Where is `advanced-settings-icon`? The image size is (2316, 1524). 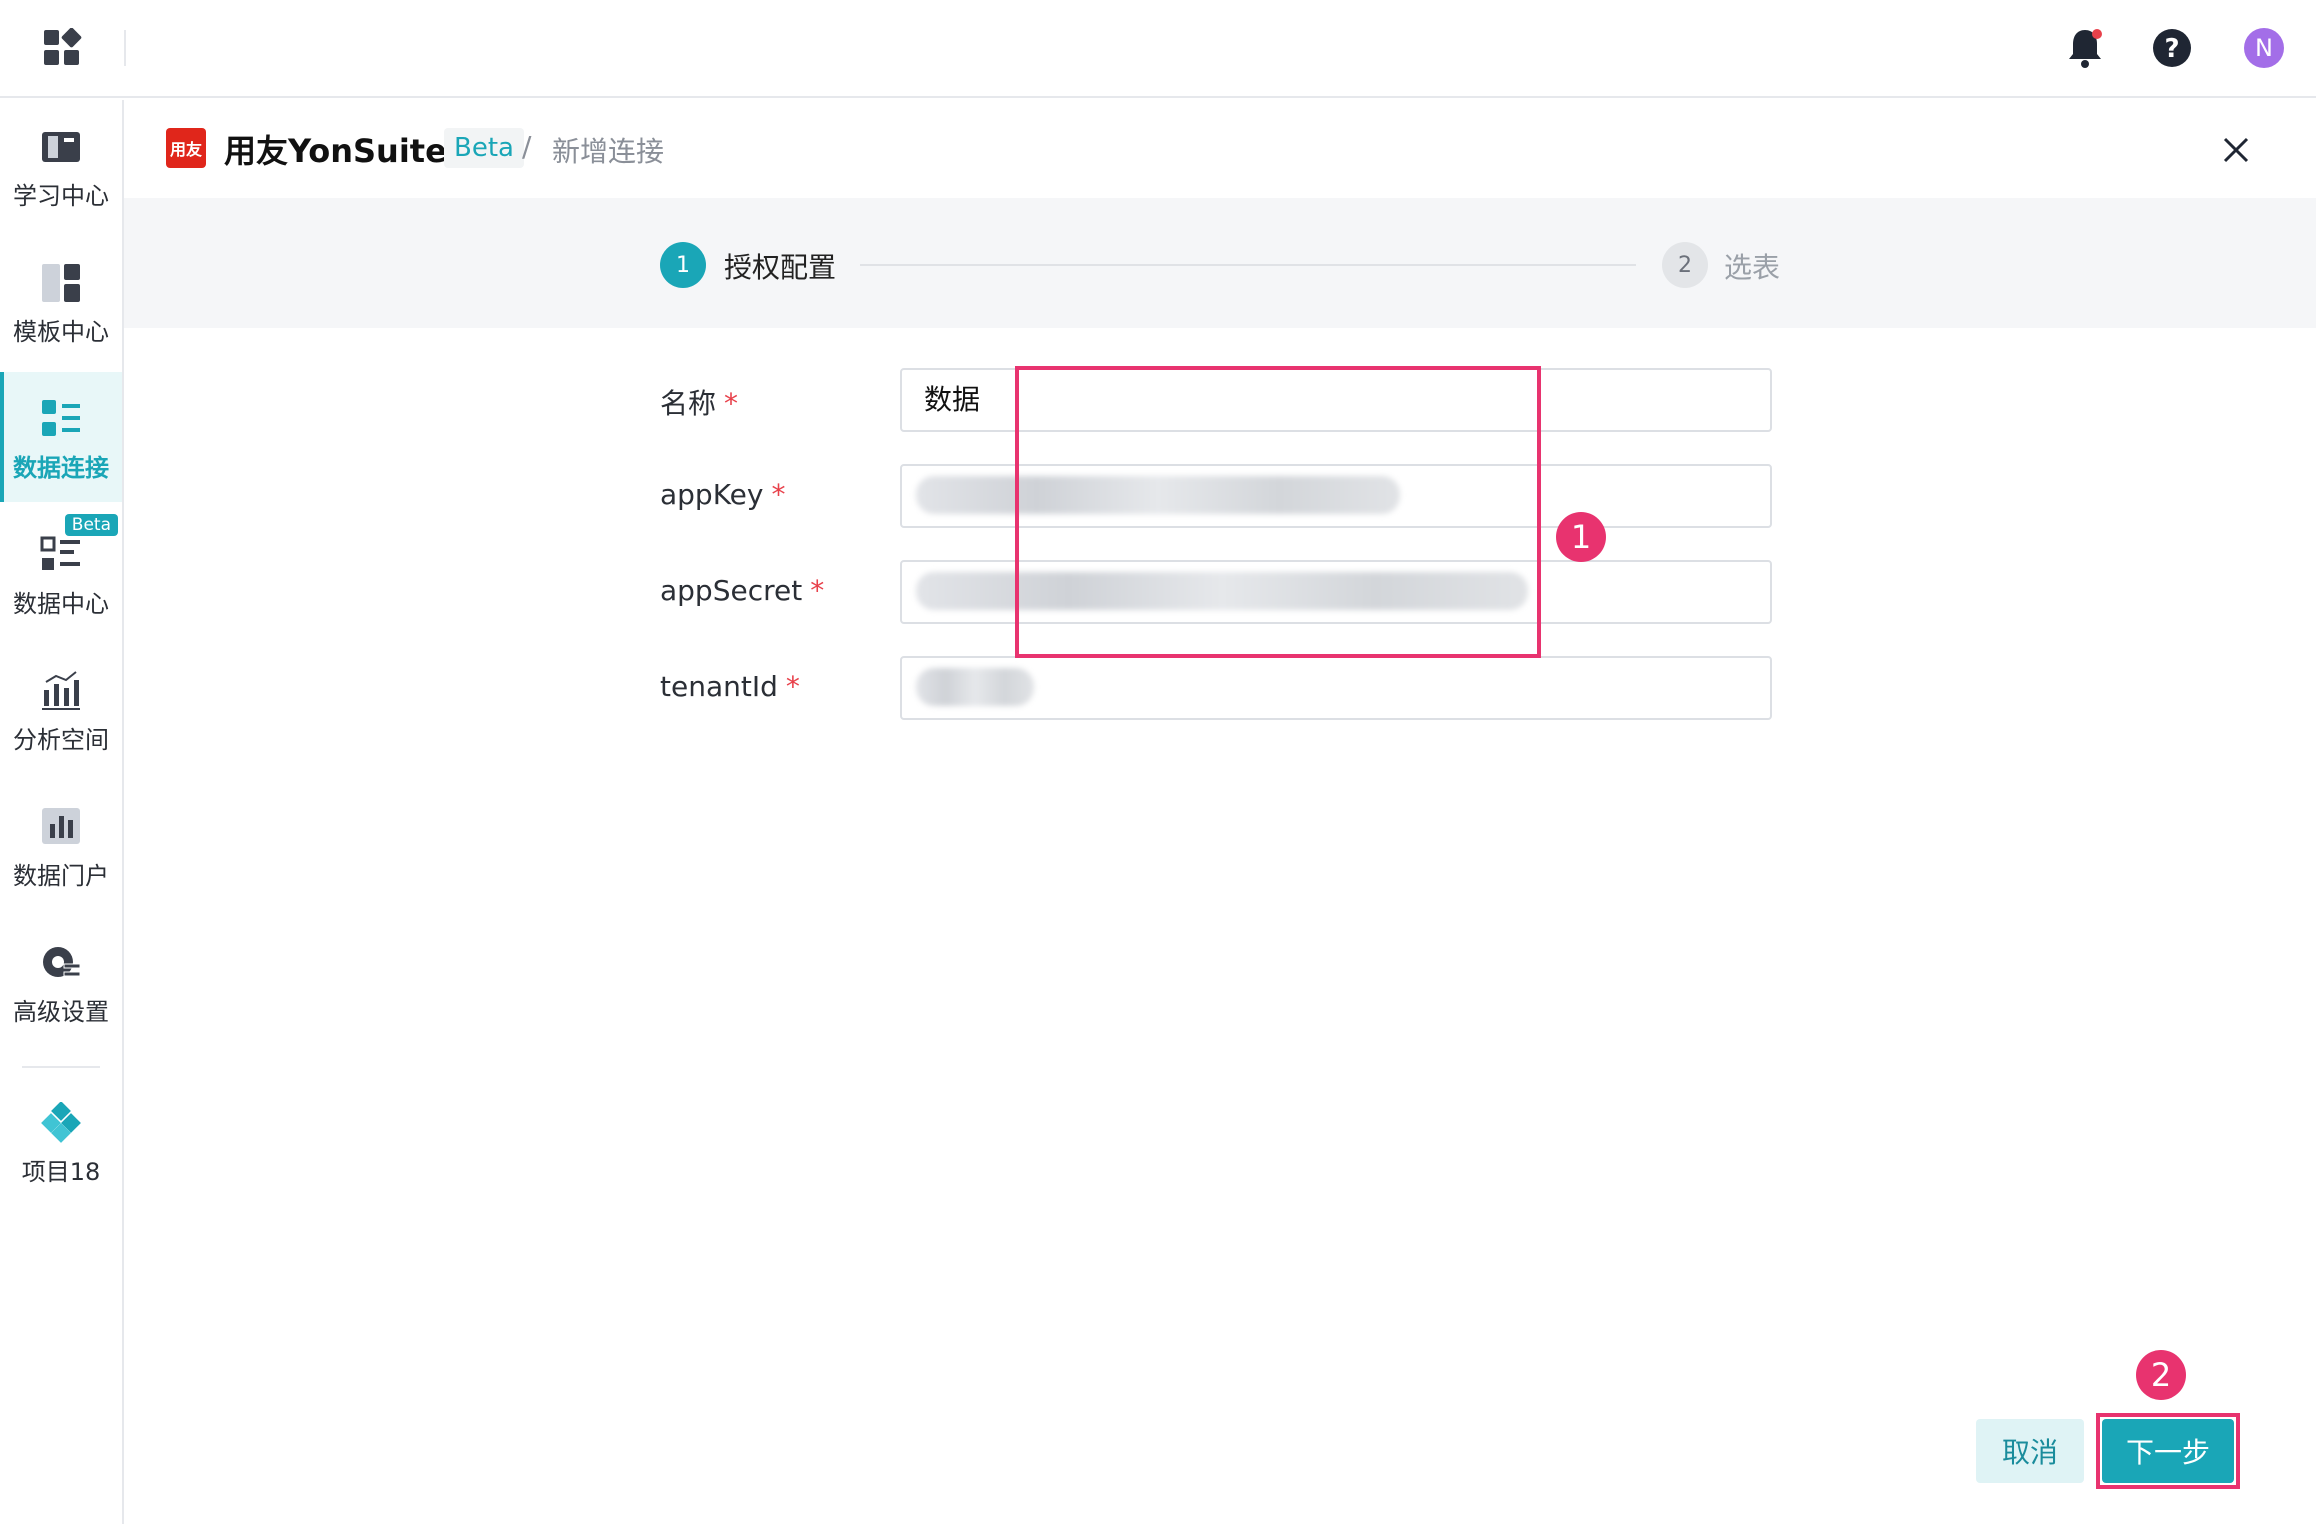 advanced-settings-icon is located at coordinates (62, 962).